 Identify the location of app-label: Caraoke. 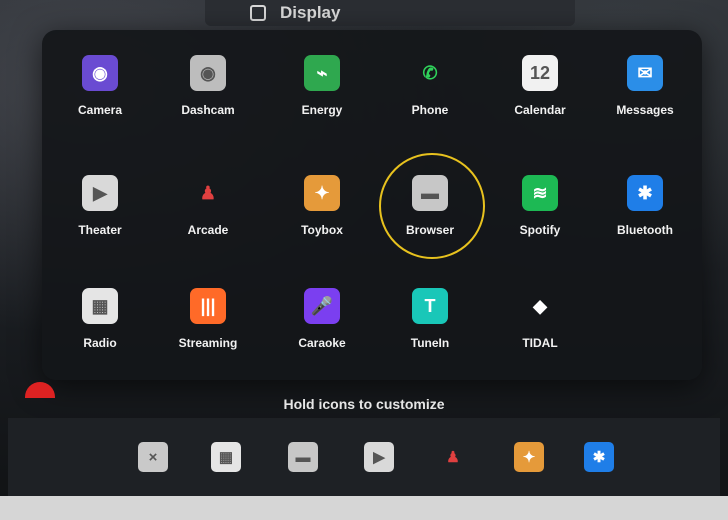
(322, 343).